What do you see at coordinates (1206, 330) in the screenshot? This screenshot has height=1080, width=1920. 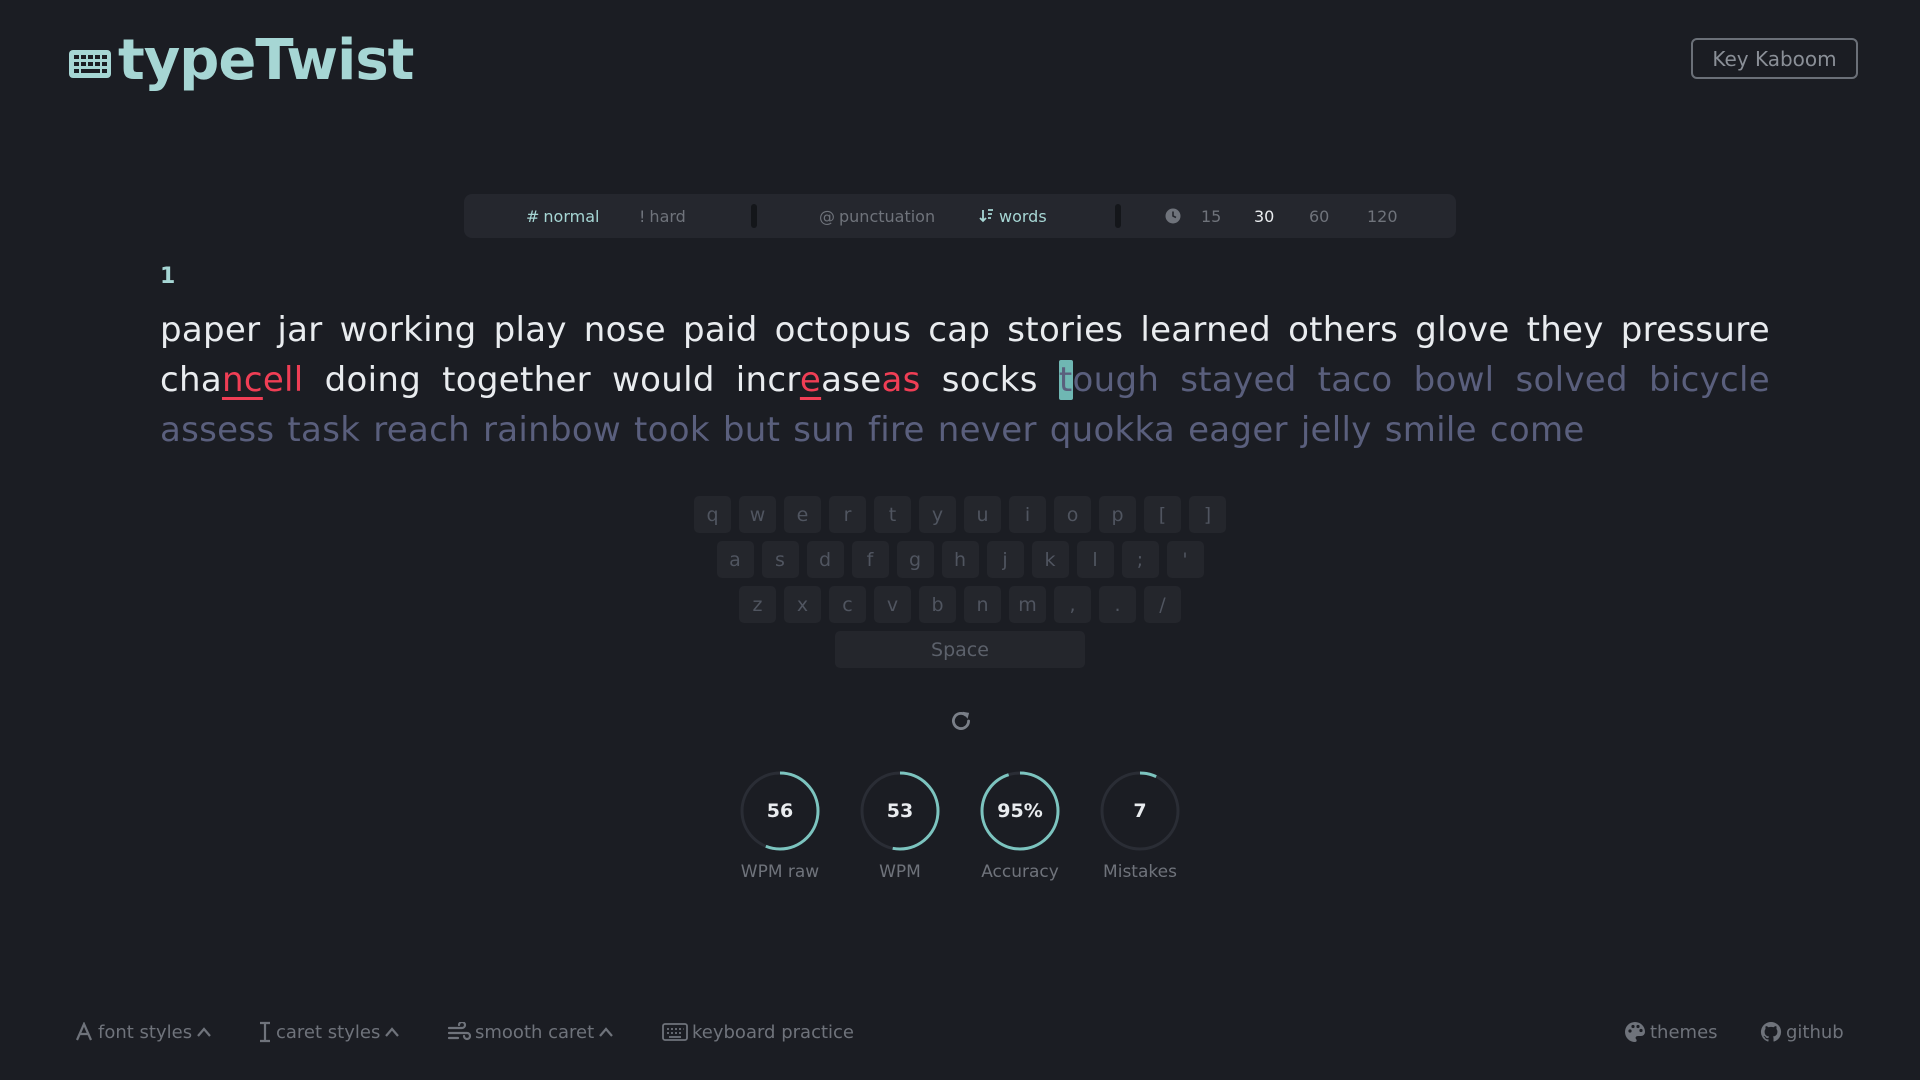 I see `word: learned` at bounding box center [1206, 330].